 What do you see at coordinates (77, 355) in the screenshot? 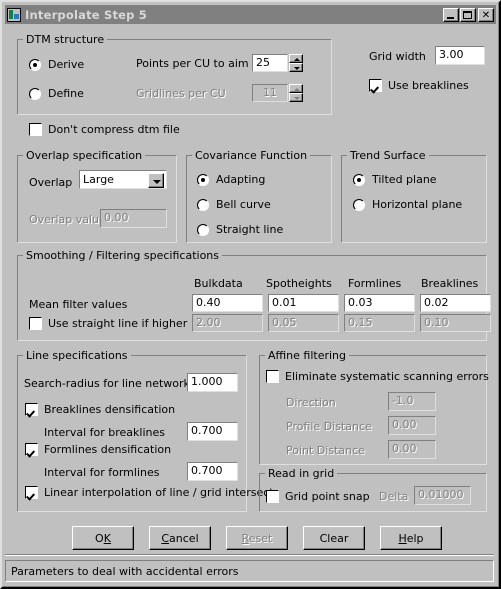
I see `line-specifications-legend: Line specifications` at bounding box center [77, 355].